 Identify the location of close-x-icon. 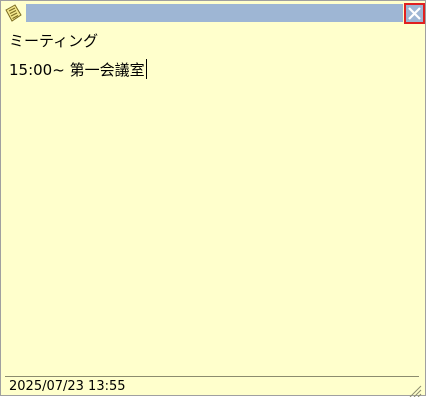
(414, 13).